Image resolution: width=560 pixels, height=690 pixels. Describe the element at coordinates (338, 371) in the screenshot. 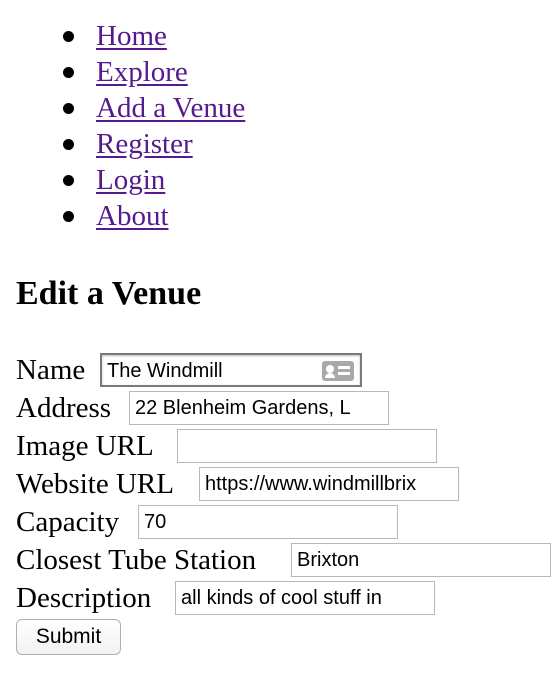

I see `contact-card-icon` at that location.